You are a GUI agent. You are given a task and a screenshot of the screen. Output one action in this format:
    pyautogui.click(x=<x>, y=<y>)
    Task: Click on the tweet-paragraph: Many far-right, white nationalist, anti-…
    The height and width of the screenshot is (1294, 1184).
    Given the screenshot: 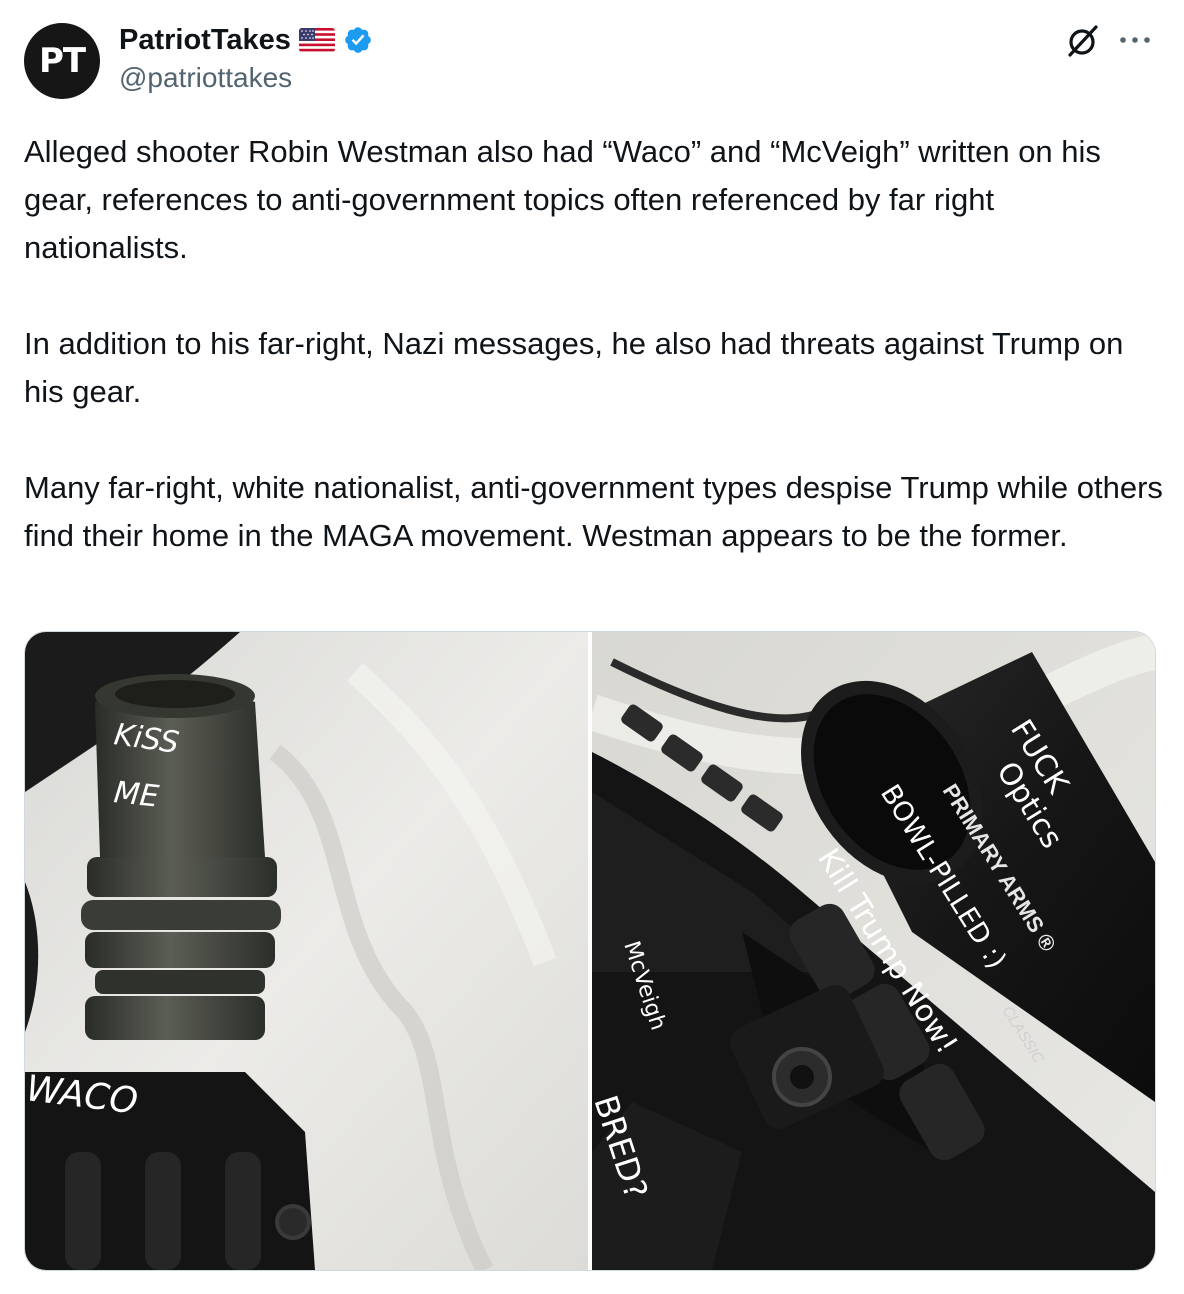 What is the action you would take?
    pyautogui.click(x=598, y=511)
    